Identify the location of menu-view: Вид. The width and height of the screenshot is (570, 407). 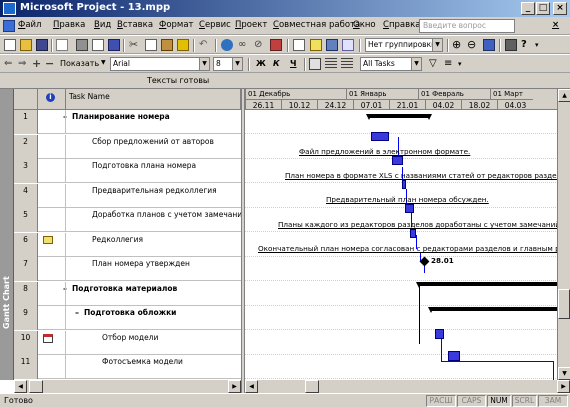
(102, 25).